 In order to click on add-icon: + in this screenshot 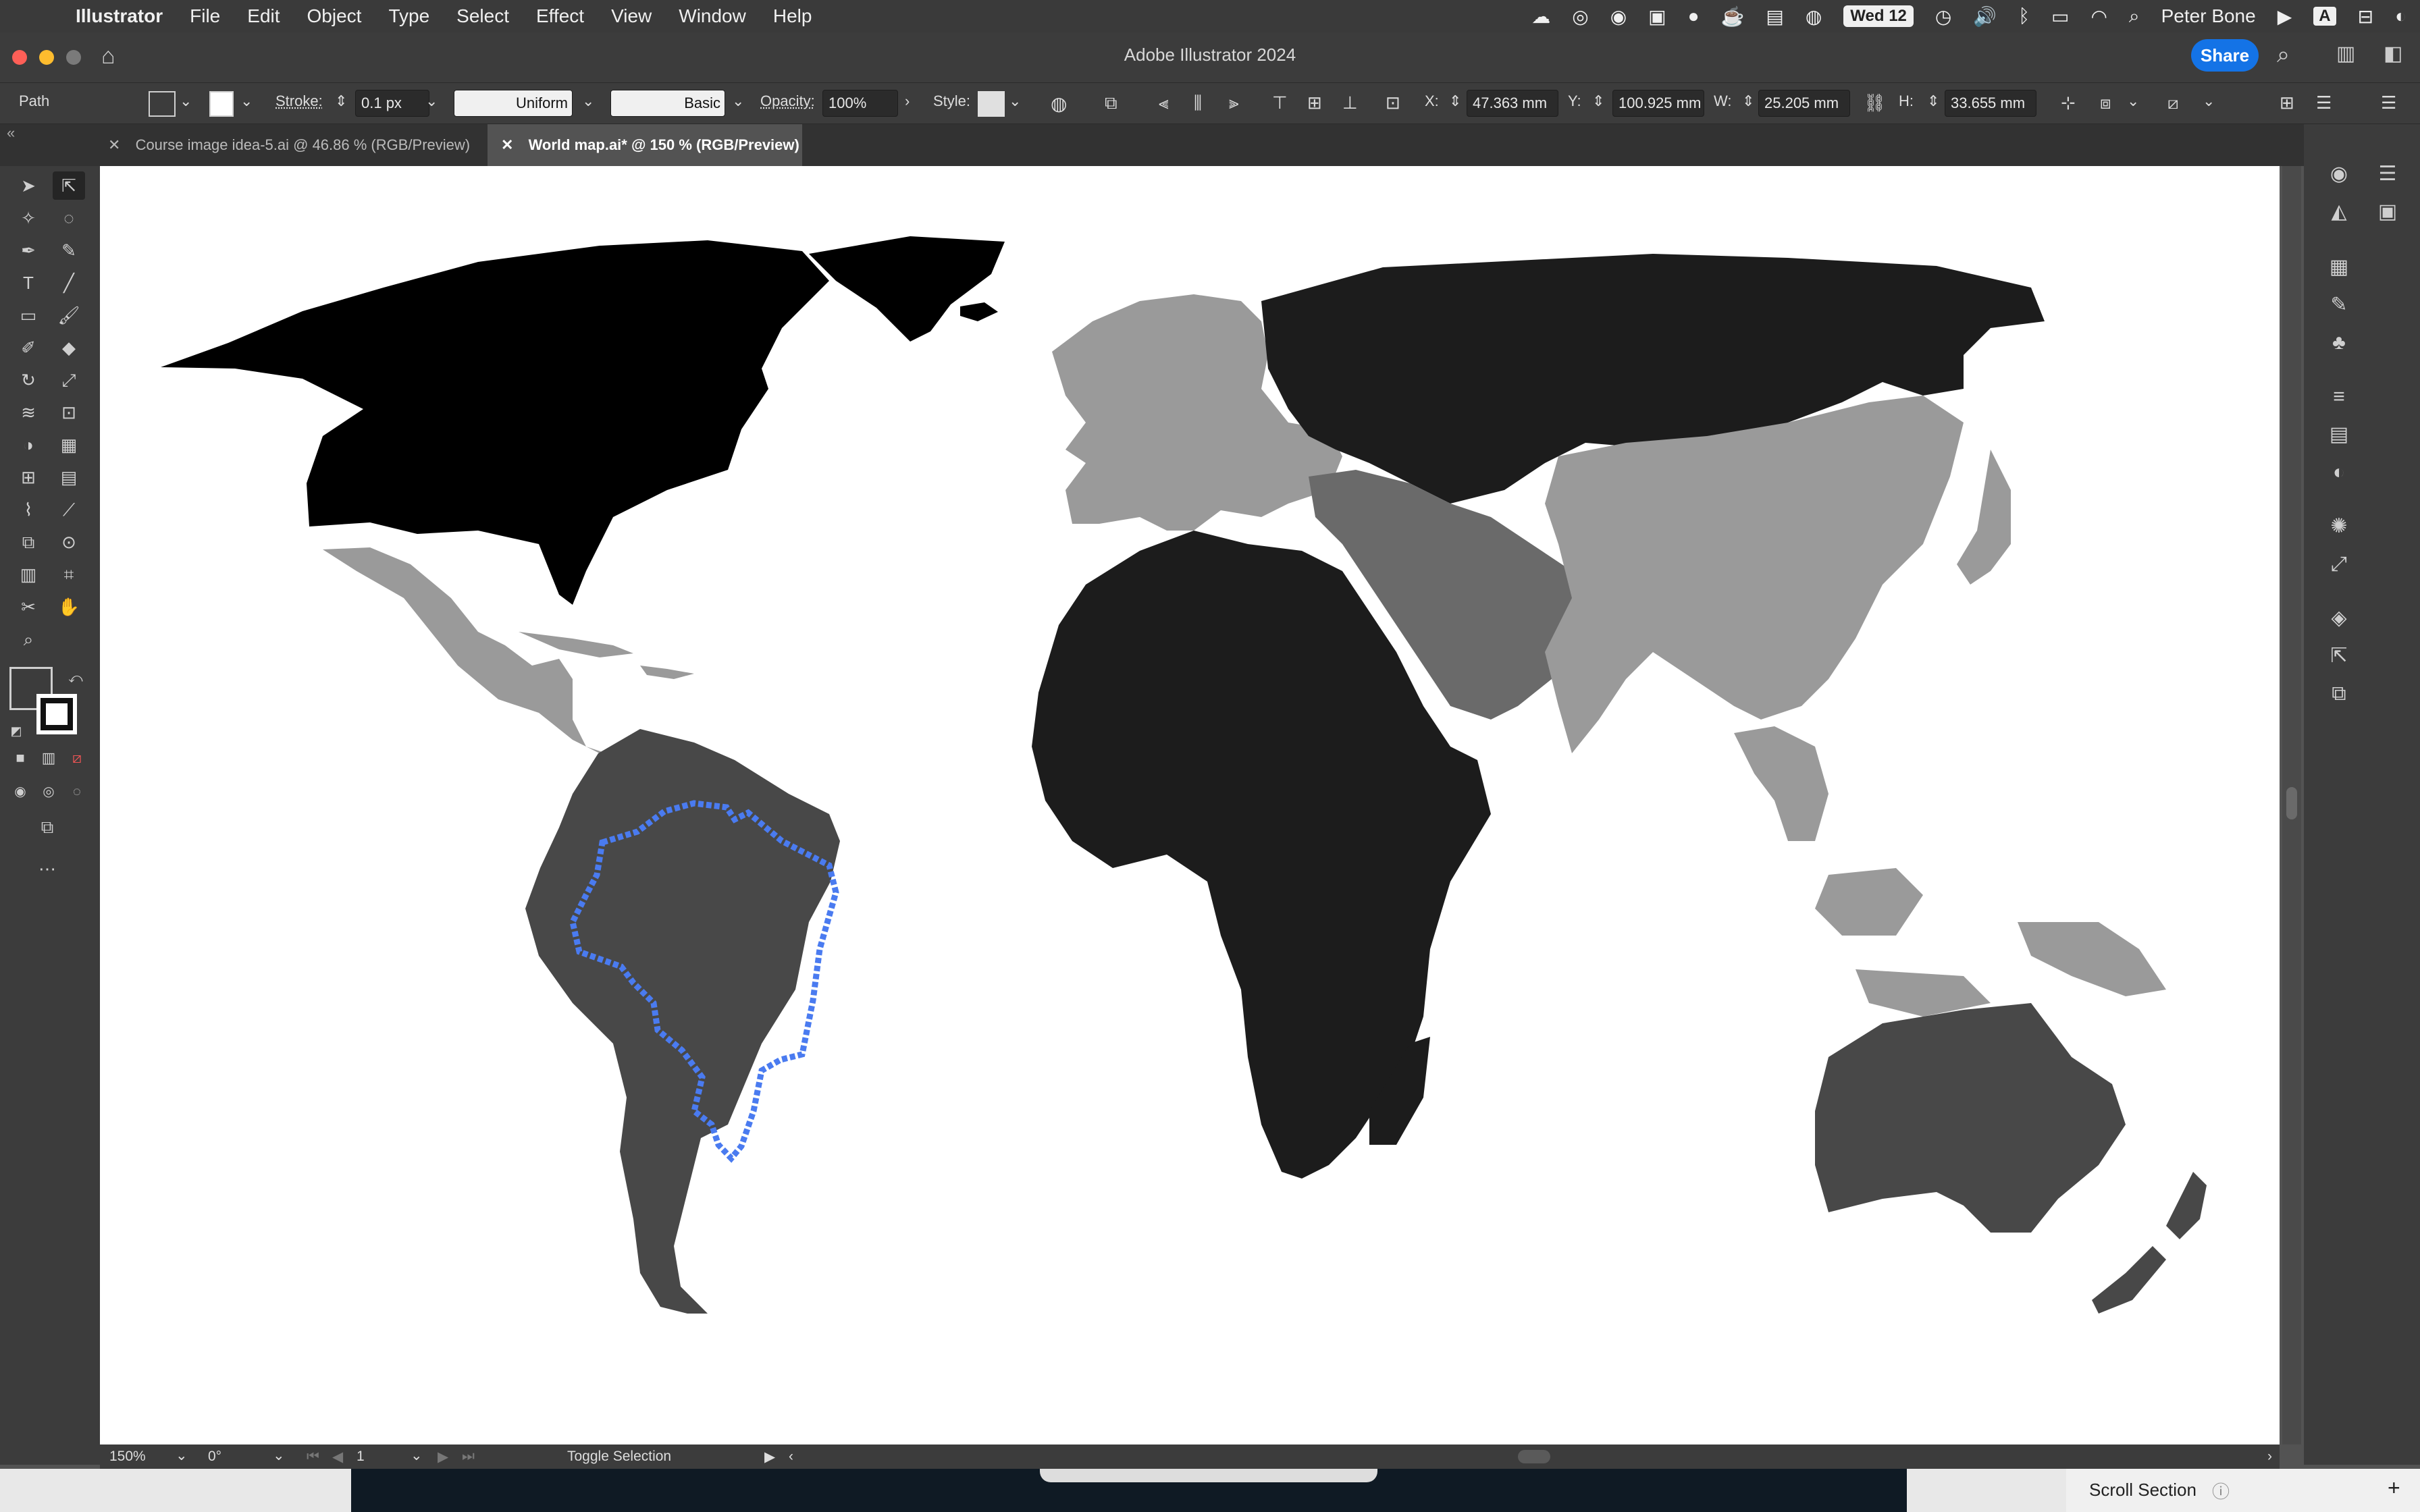, I will do `click(2394, 1489)`.